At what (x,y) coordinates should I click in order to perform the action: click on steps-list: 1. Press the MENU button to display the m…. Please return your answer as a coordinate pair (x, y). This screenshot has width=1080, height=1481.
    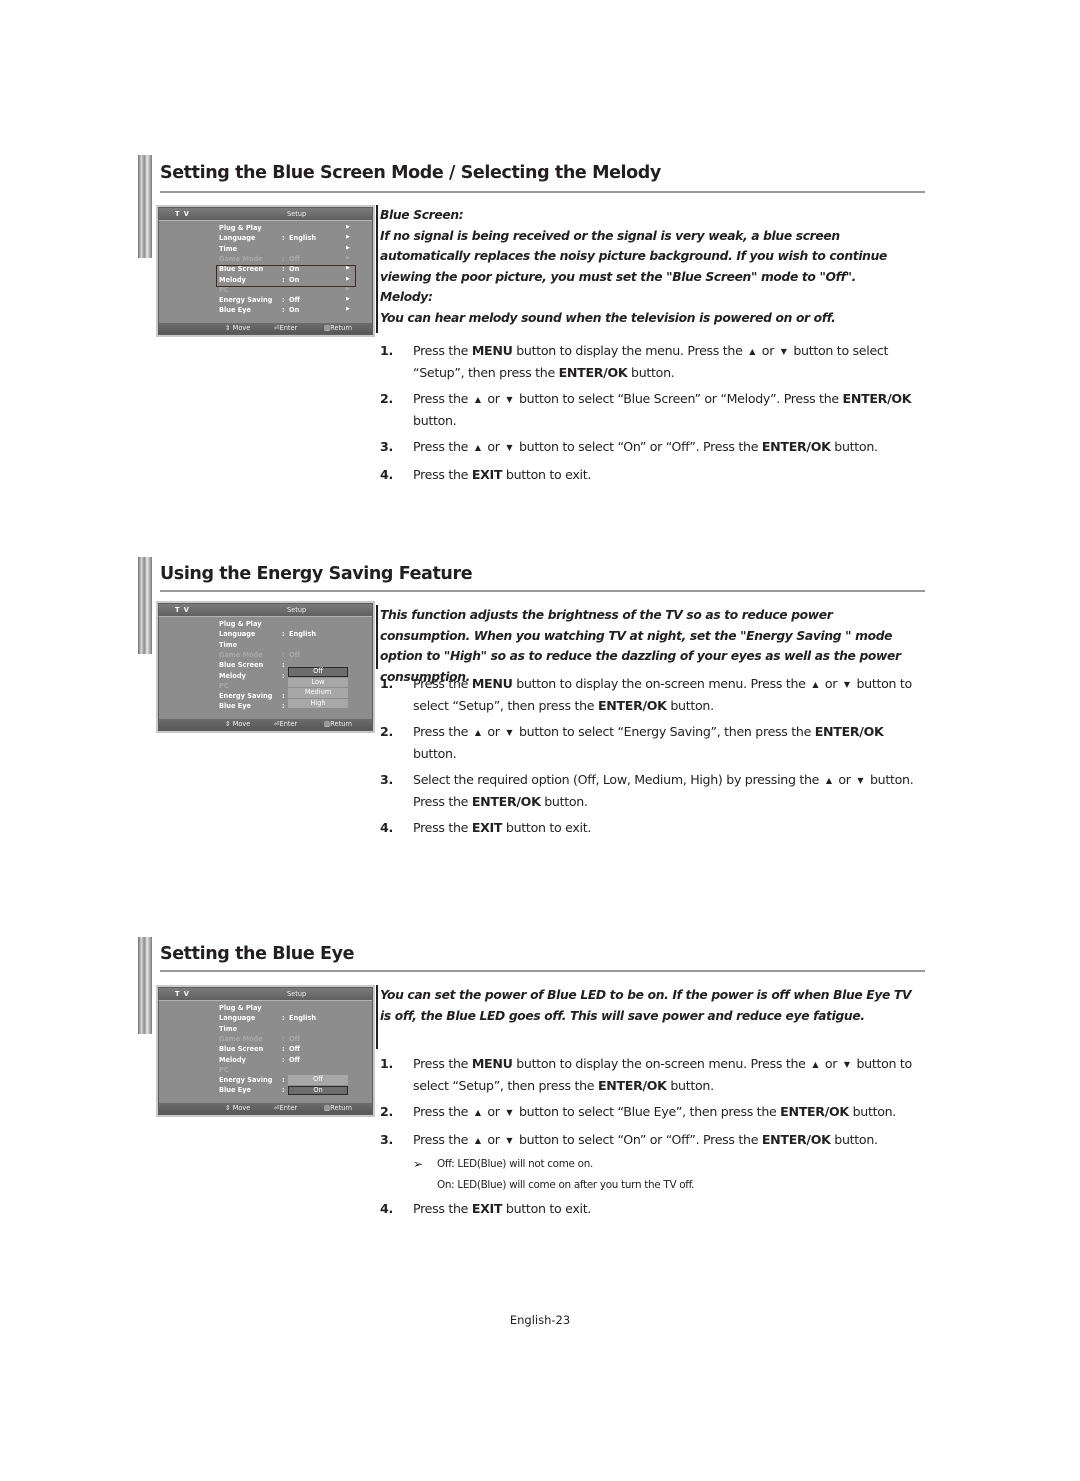
    Looking at the image, I should click on (652, 416).